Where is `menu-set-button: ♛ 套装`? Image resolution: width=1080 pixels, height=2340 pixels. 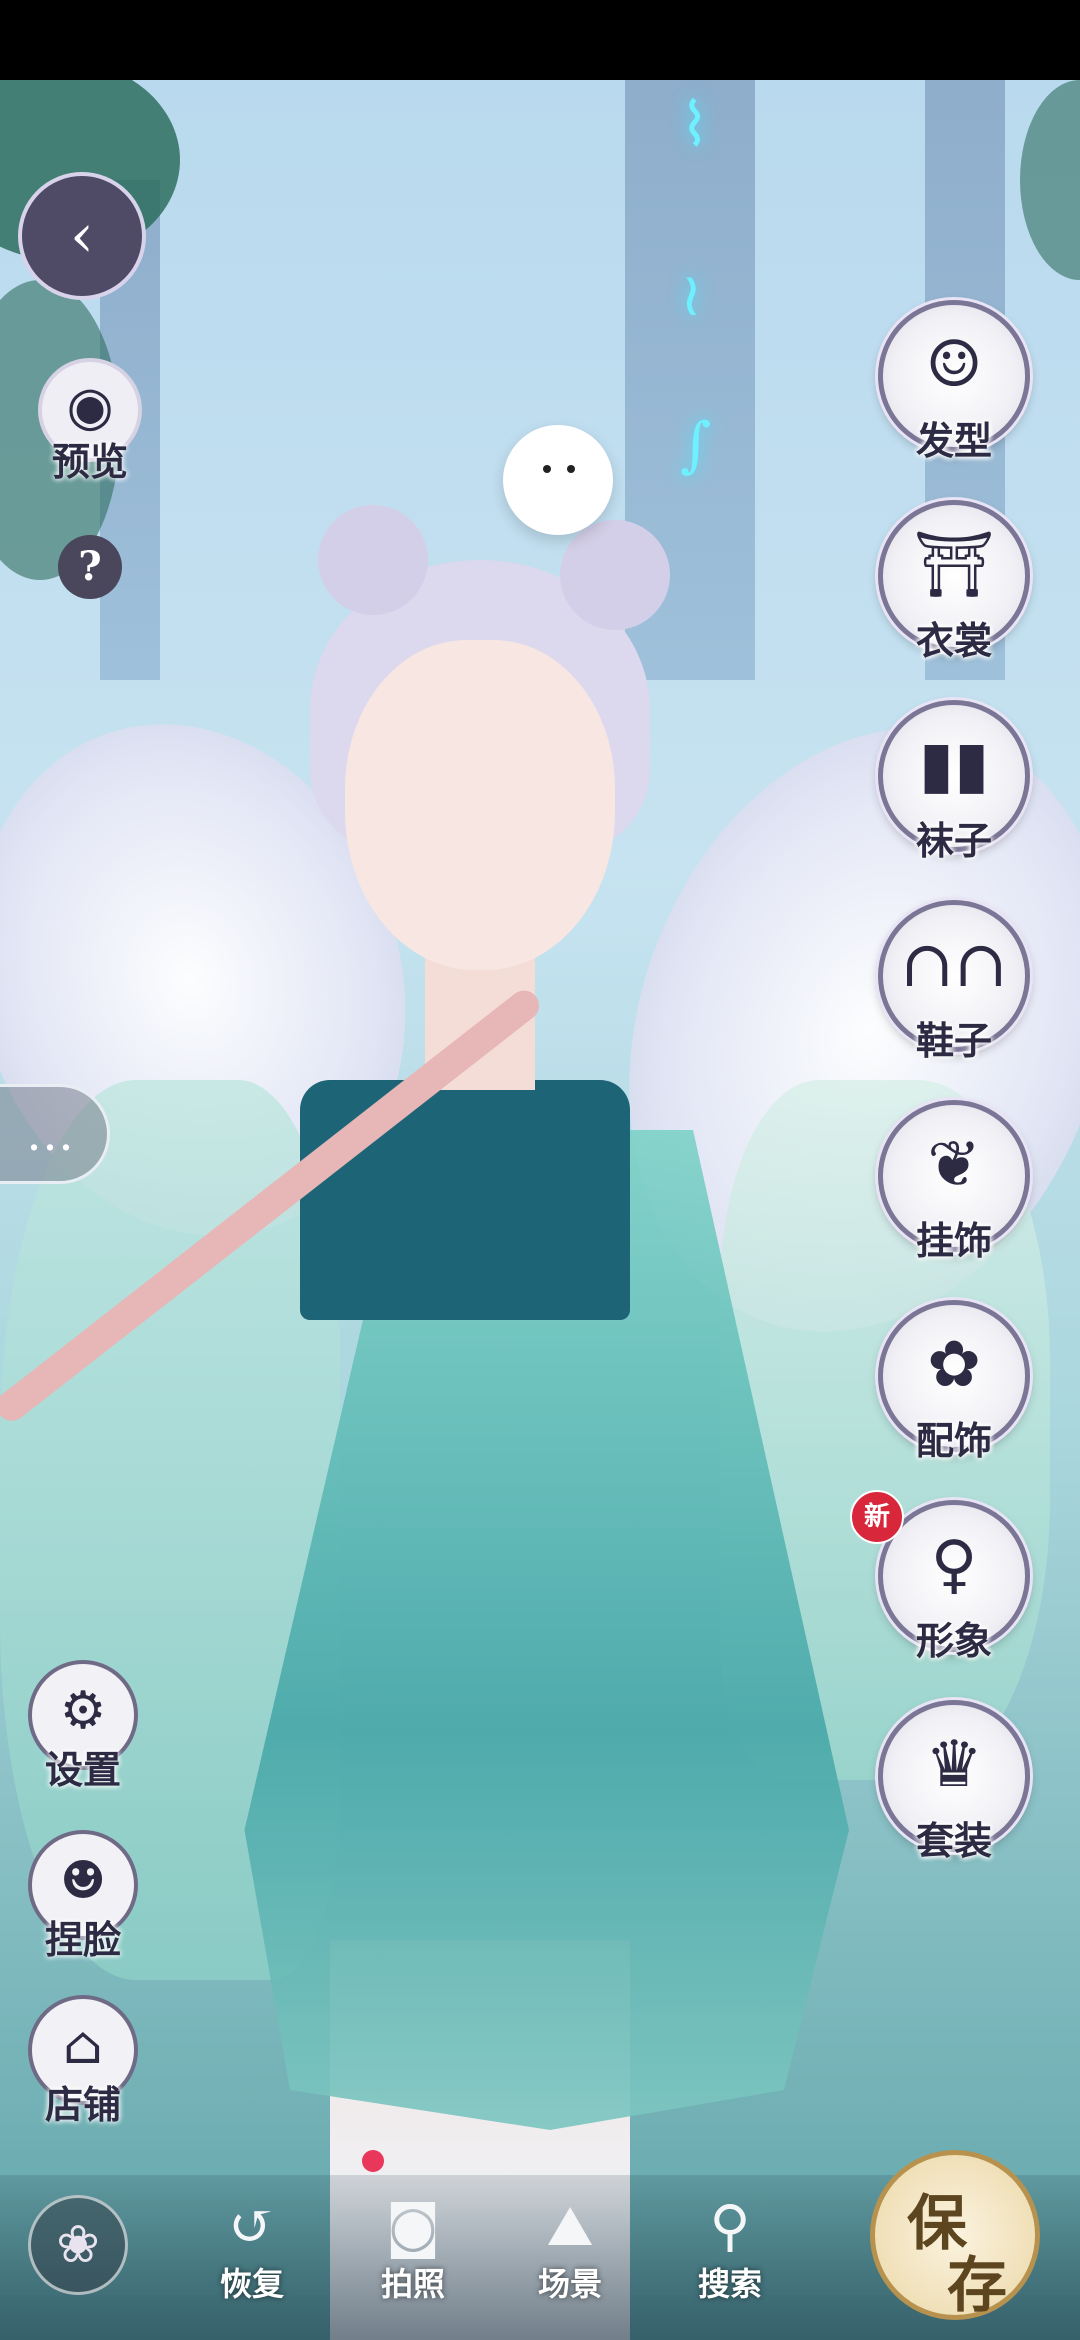
menu-set-button: ♛ 套装 is located at coordinates (954, 1781).